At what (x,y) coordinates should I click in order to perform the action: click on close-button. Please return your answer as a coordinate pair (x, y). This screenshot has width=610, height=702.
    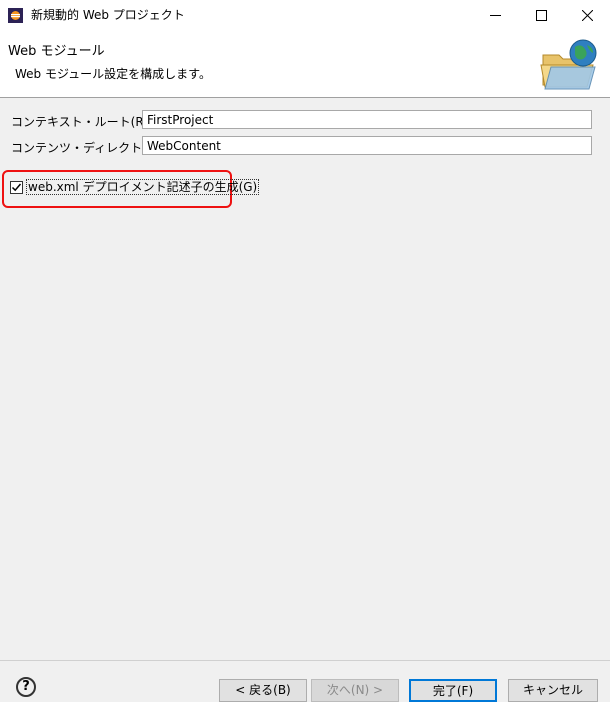
    Looking at the image, I should click on (587, 15).